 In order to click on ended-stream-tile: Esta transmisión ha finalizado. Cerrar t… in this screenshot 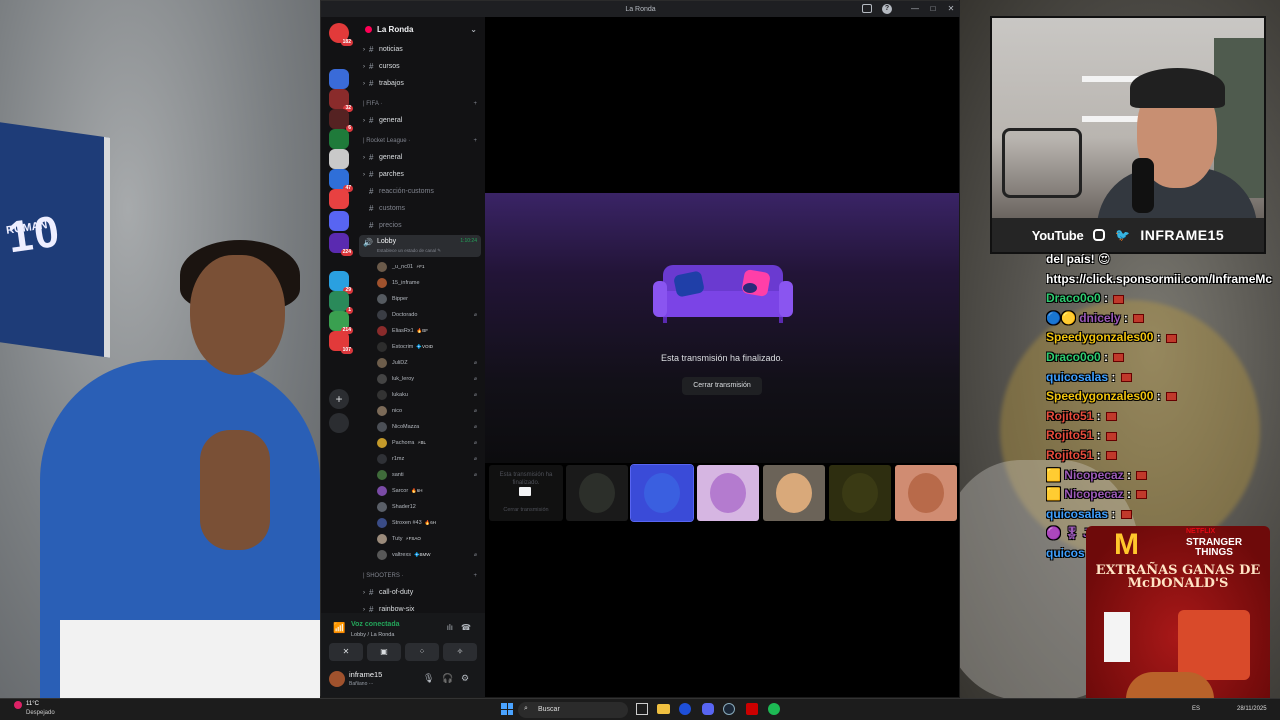, I will do `click(526, 493)`.